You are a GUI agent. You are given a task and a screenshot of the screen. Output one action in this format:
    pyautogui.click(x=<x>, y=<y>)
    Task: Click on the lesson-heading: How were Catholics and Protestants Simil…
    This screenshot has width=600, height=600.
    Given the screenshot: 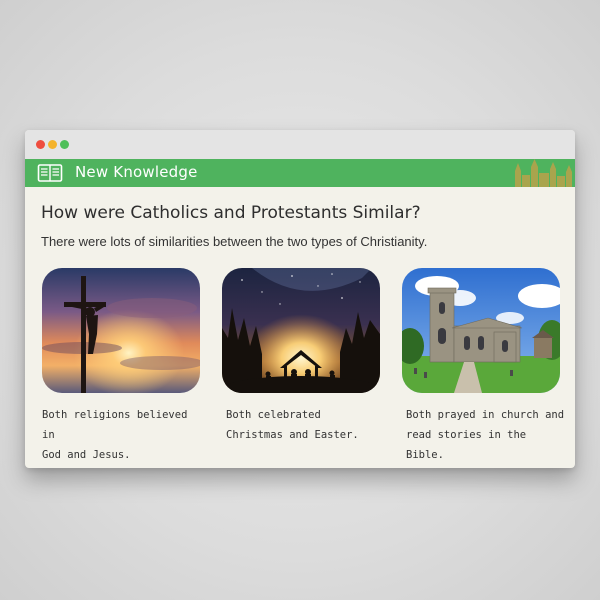 What is the action you would take?
    pyautogui.click(x=231, y=213)
    